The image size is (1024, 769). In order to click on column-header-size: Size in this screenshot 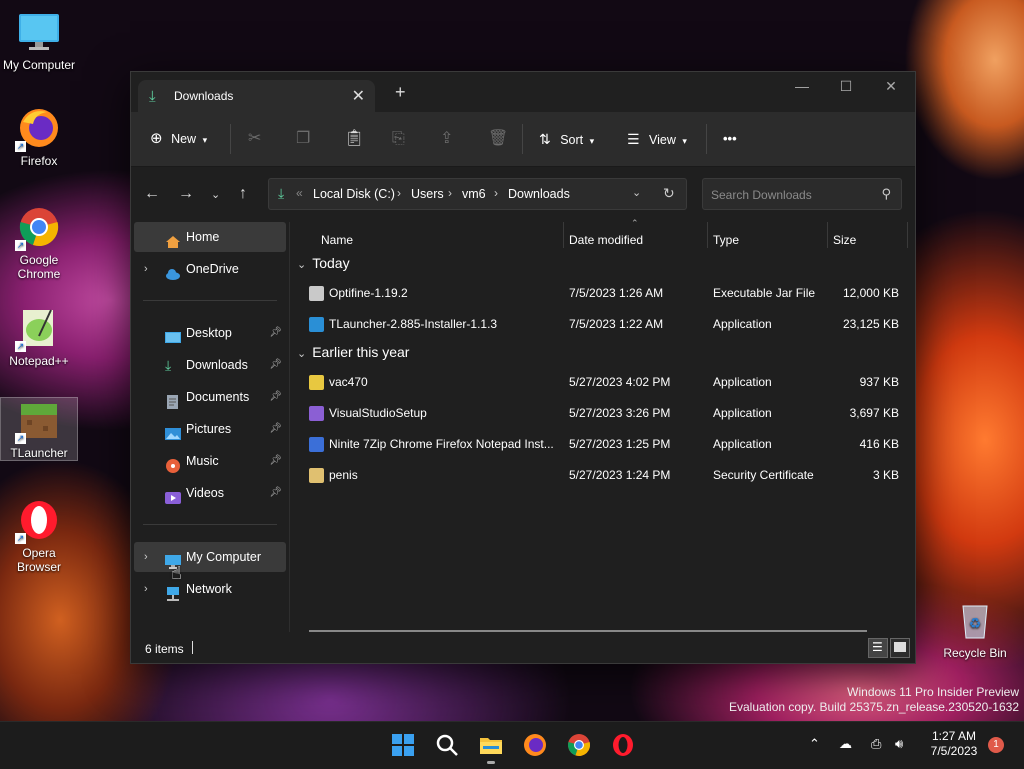, I will do `click(844, 240)`.